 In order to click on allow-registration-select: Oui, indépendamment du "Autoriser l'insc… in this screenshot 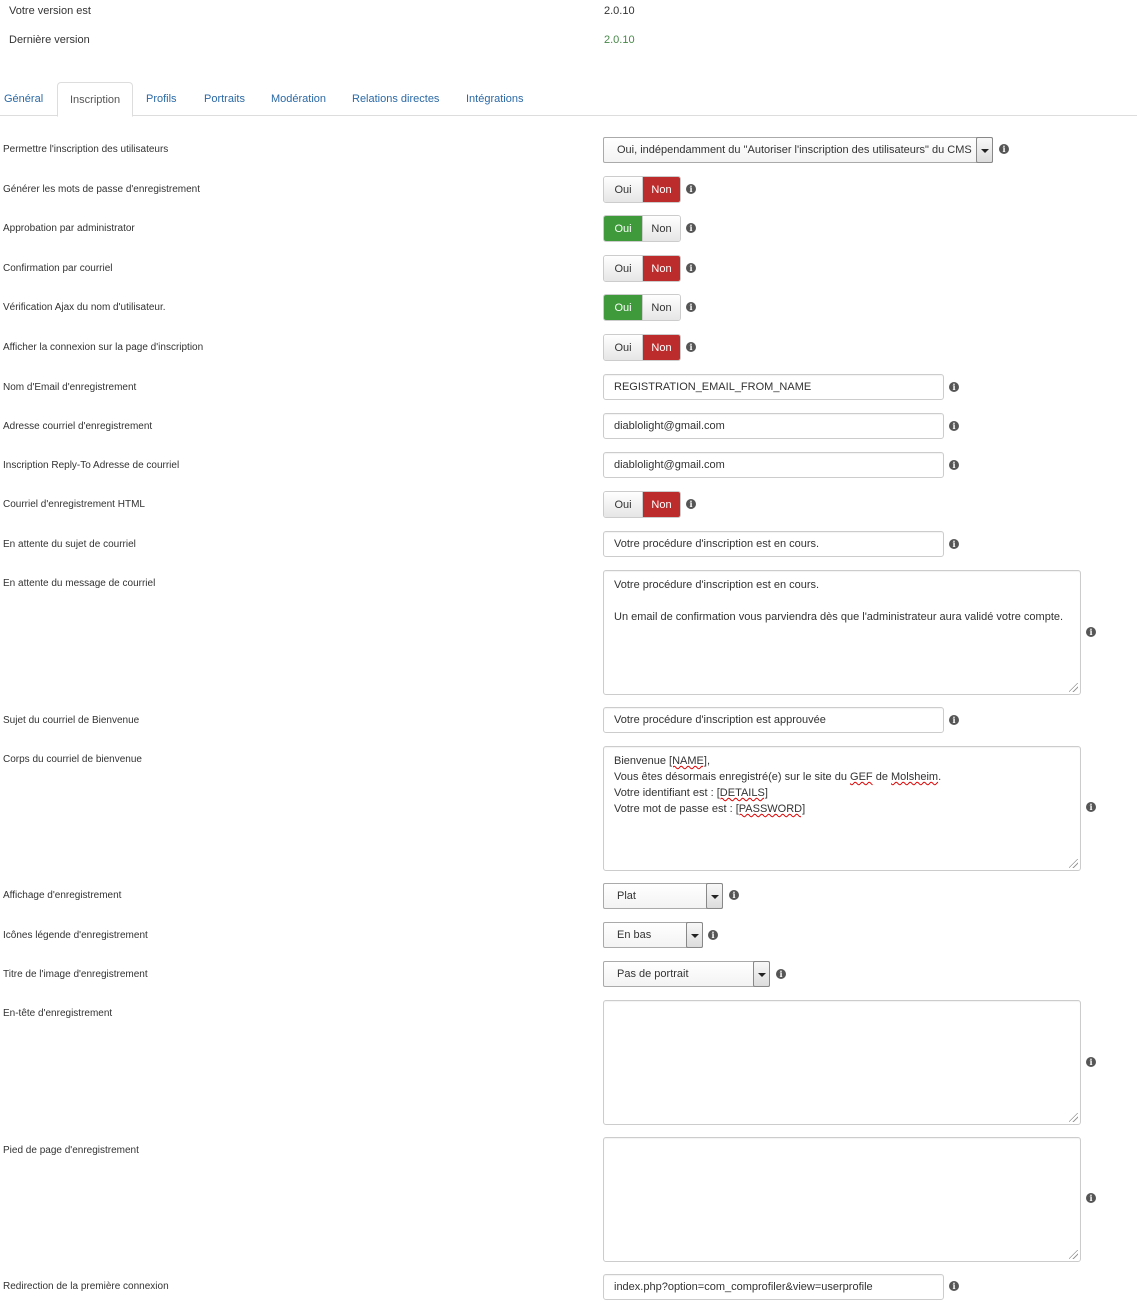, I will do `click(798, 150)`.